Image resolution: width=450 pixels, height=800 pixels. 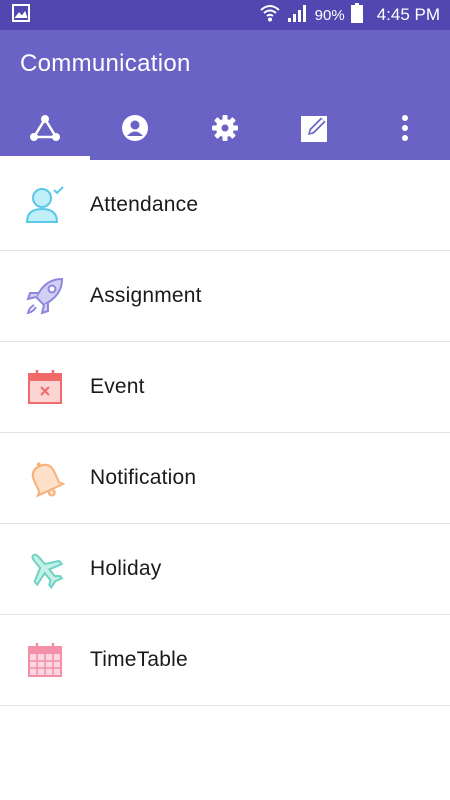 What do you see at coordinates (270, 15) in the screenshot?
I see `wifi-icon` at bounding box center [270, 15].